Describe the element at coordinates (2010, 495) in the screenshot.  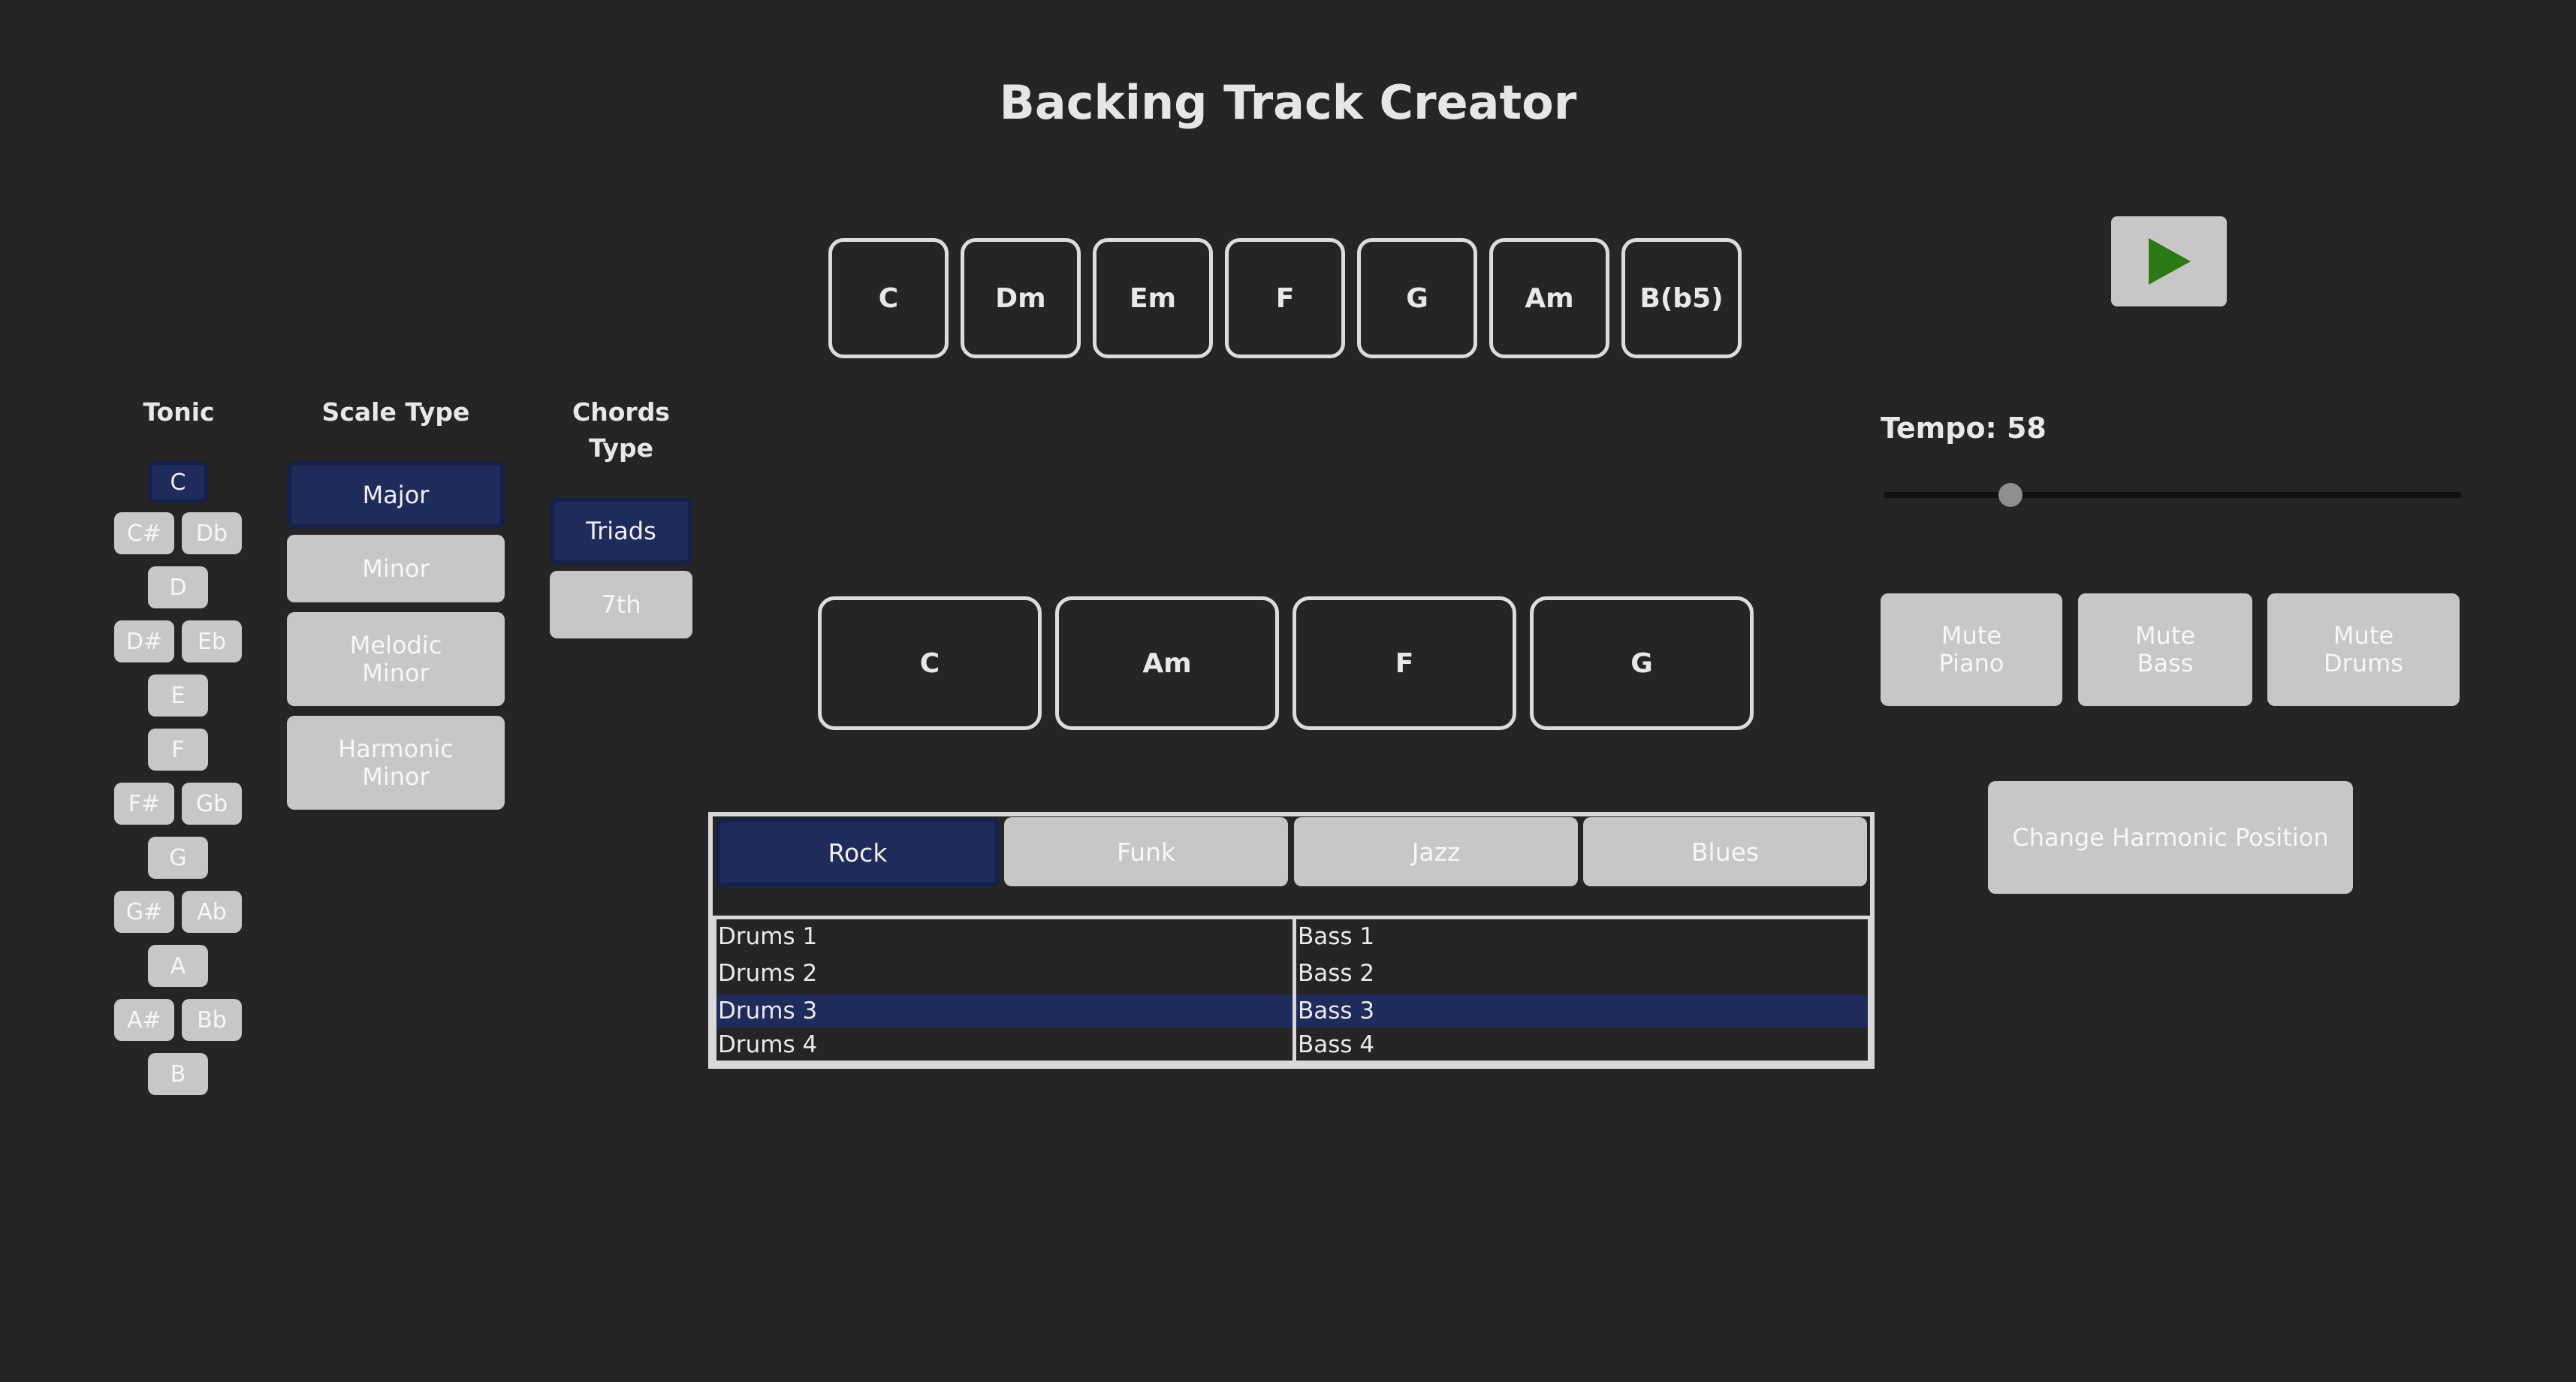
I see `tempo-slider-thumb` at that location.